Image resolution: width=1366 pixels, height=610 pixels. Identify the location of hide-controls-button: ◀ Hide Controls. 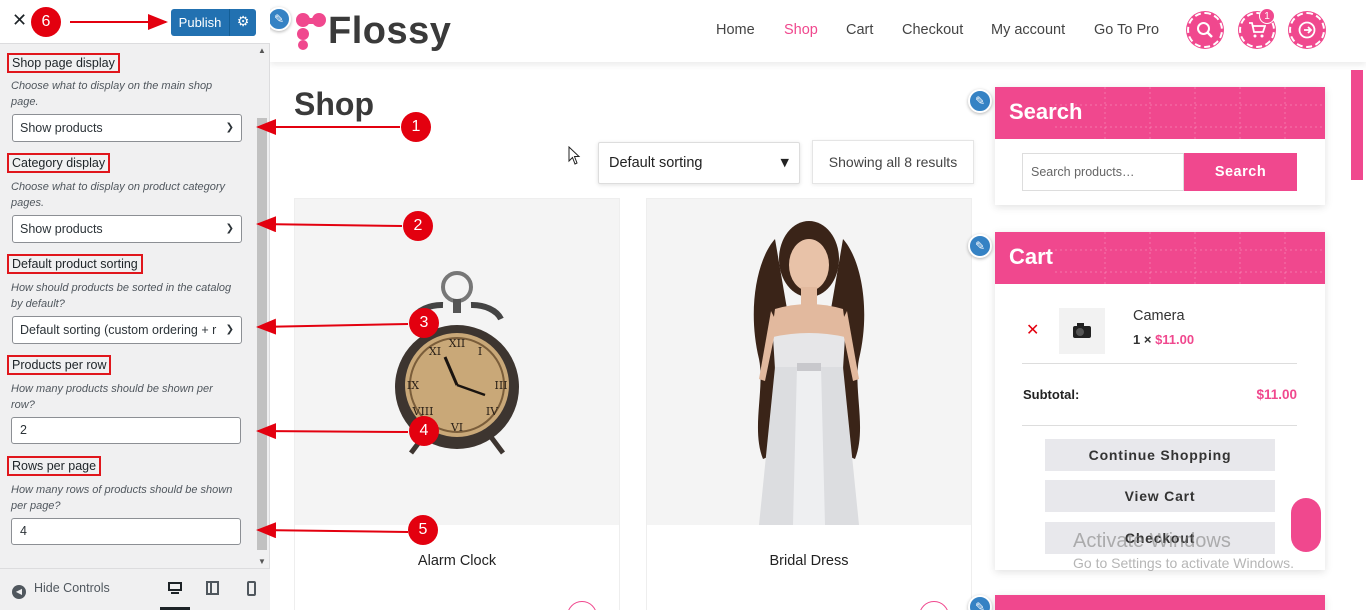
(61, 590).